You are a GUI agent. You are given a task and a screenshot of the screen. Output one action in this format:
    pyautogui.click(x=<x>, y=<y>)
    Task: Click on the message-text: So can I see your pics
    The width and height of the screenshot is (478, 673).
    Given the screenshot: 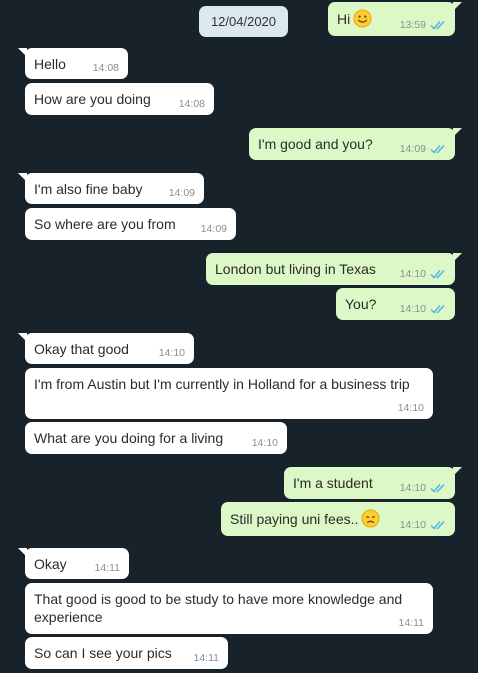 What is the action you would take?
    pyautogui.click(x=103, y=653)
    